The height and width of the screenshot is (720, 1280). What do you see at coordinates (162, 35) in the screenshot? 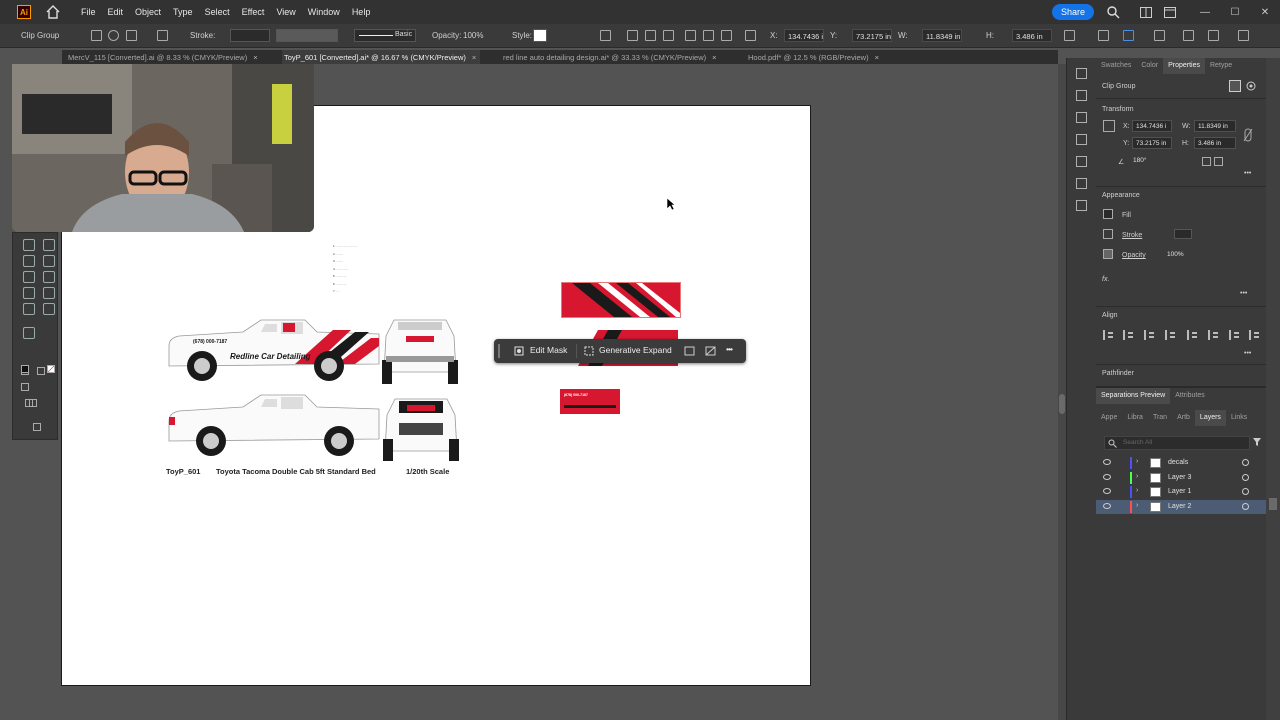
I see `fill-swatch-icon` at bounding box center [162, 35].